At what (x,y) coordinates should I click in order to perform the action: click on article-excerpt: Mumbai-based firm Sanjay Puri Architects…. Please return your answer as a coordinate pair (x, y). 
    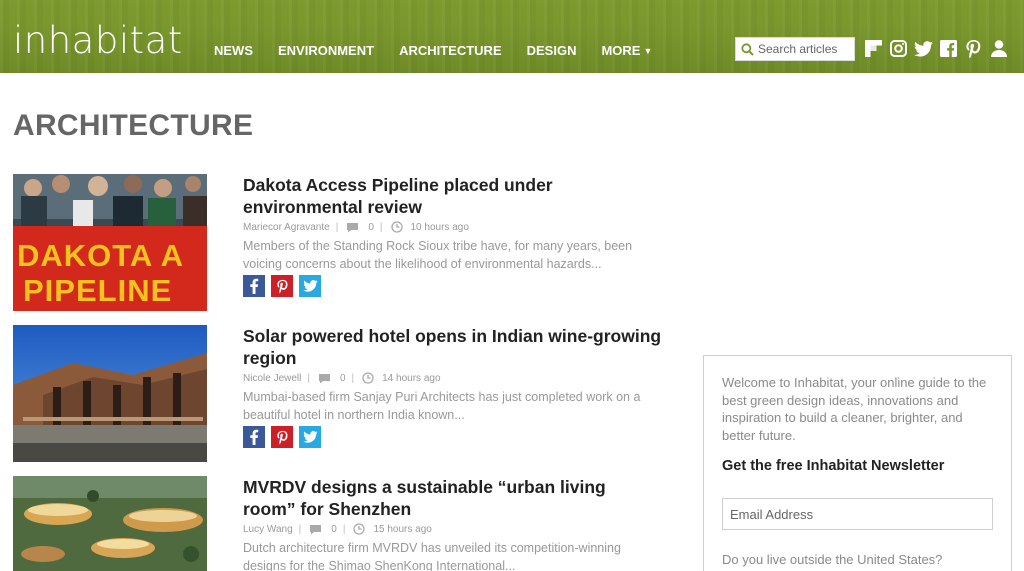
    Looking at the image, I should click on (442, 406).